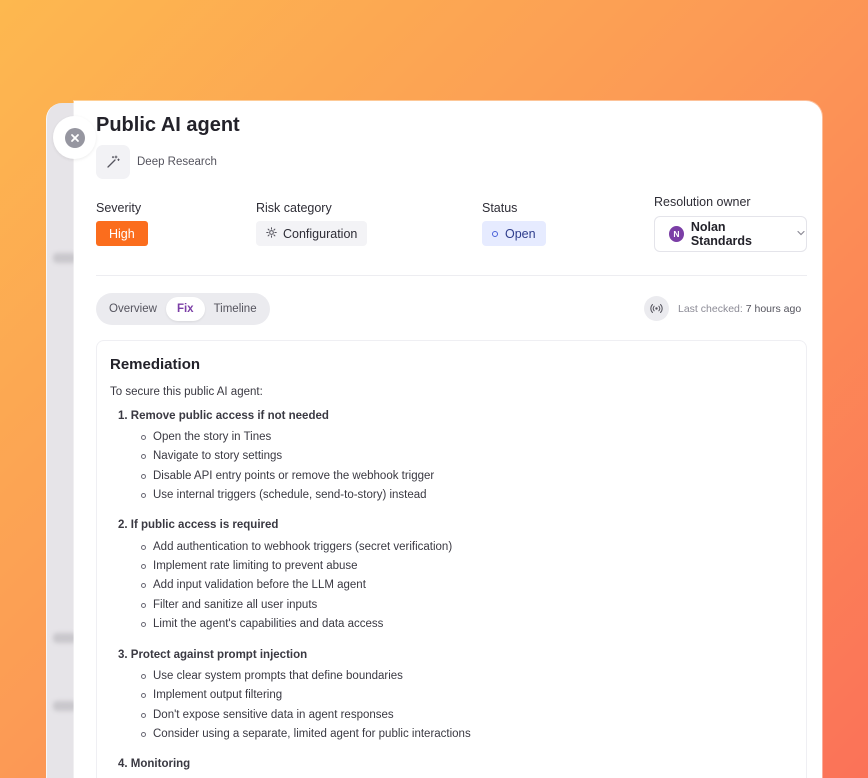  I want to click on last-checked-text: Last checked: 7 hours ago, so click(739, 309).